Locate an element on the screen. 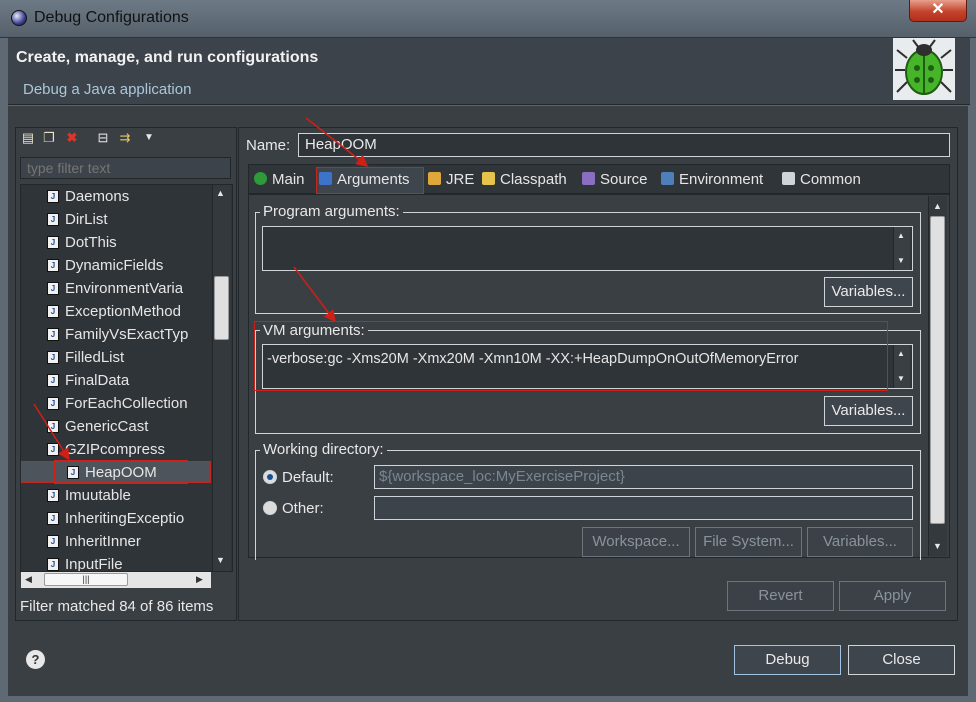  name-field: HeapOOM is located at coordinates (624, 145).